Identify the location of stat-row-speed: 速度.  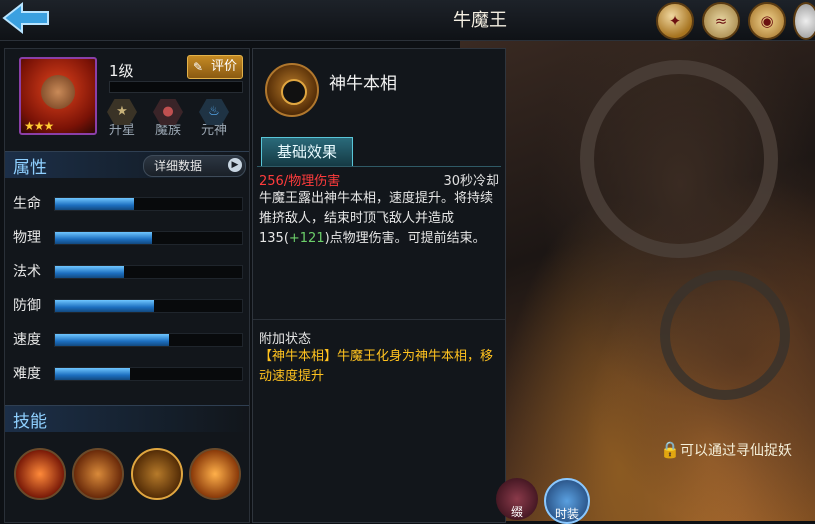
(129, 339).